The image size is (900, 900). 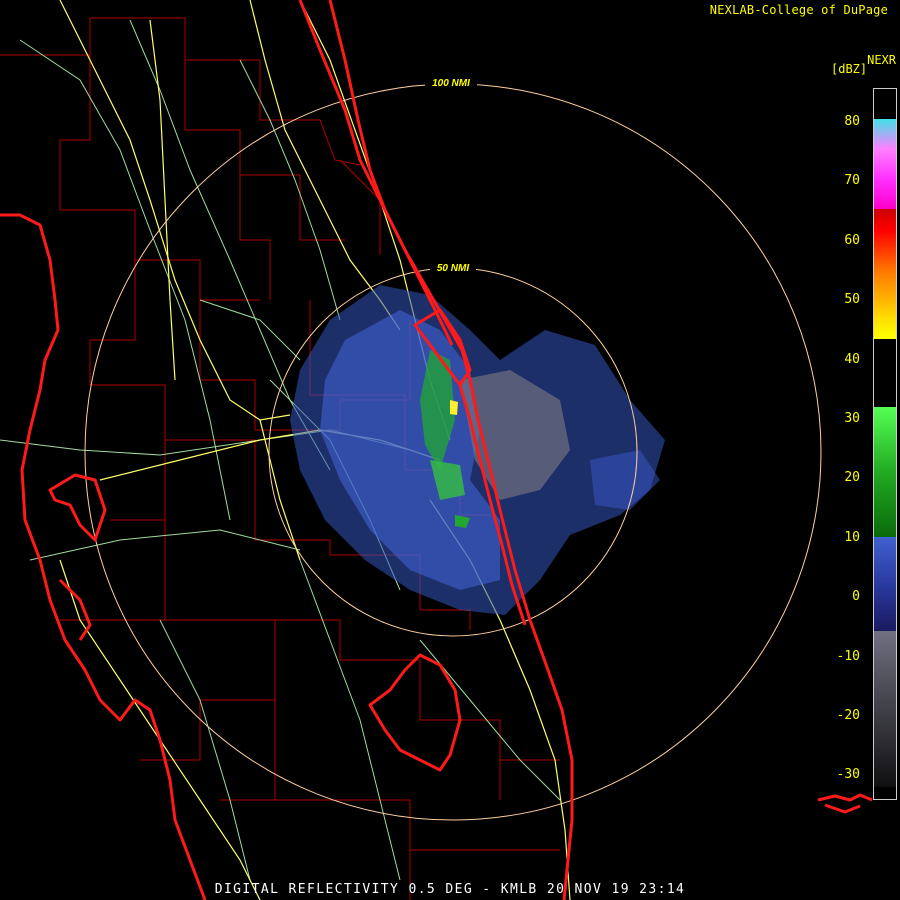 I want to click on legend-tick: -20, so click(x=848, y=715).